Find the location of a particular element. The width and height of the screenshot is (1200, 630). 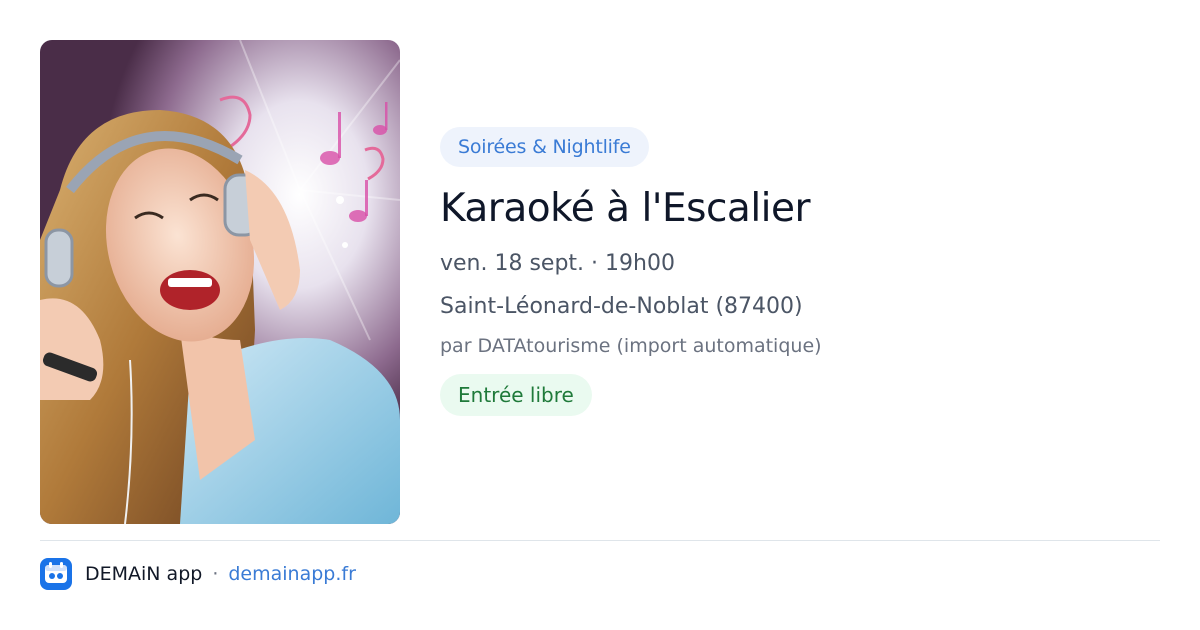

footer: DEMAiN app · demainapp.fr is located at coordinates (198, 574).